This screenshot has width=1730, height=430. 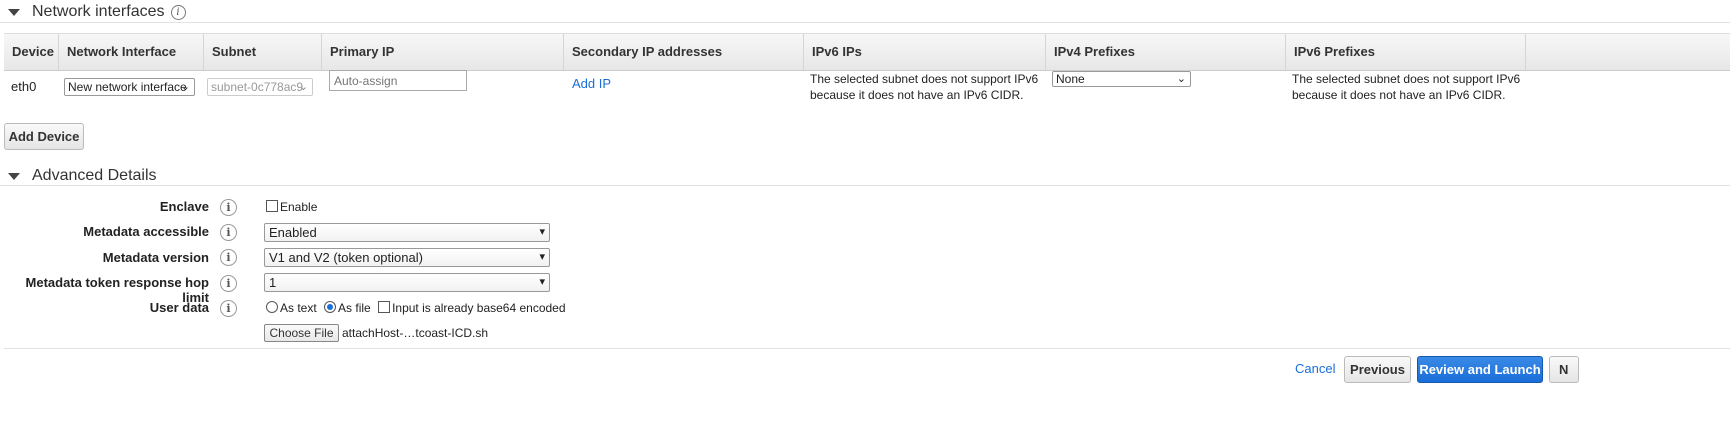 I want to click on col-primary-ip: Primary IP, so click(x=443, y=52).